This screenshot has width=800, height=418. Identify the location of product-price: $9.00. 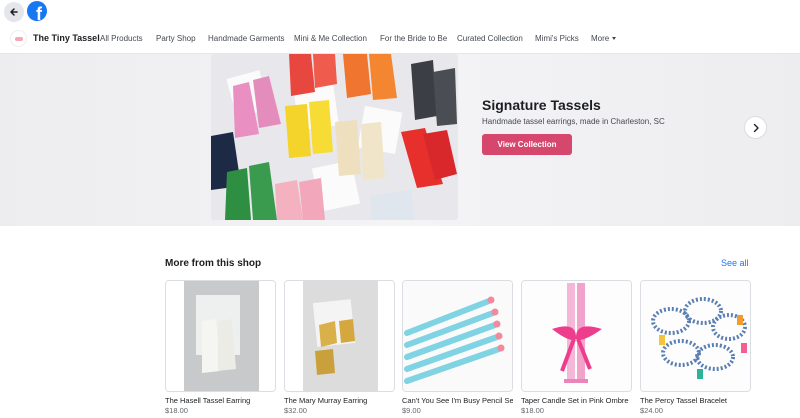
(411, 410).